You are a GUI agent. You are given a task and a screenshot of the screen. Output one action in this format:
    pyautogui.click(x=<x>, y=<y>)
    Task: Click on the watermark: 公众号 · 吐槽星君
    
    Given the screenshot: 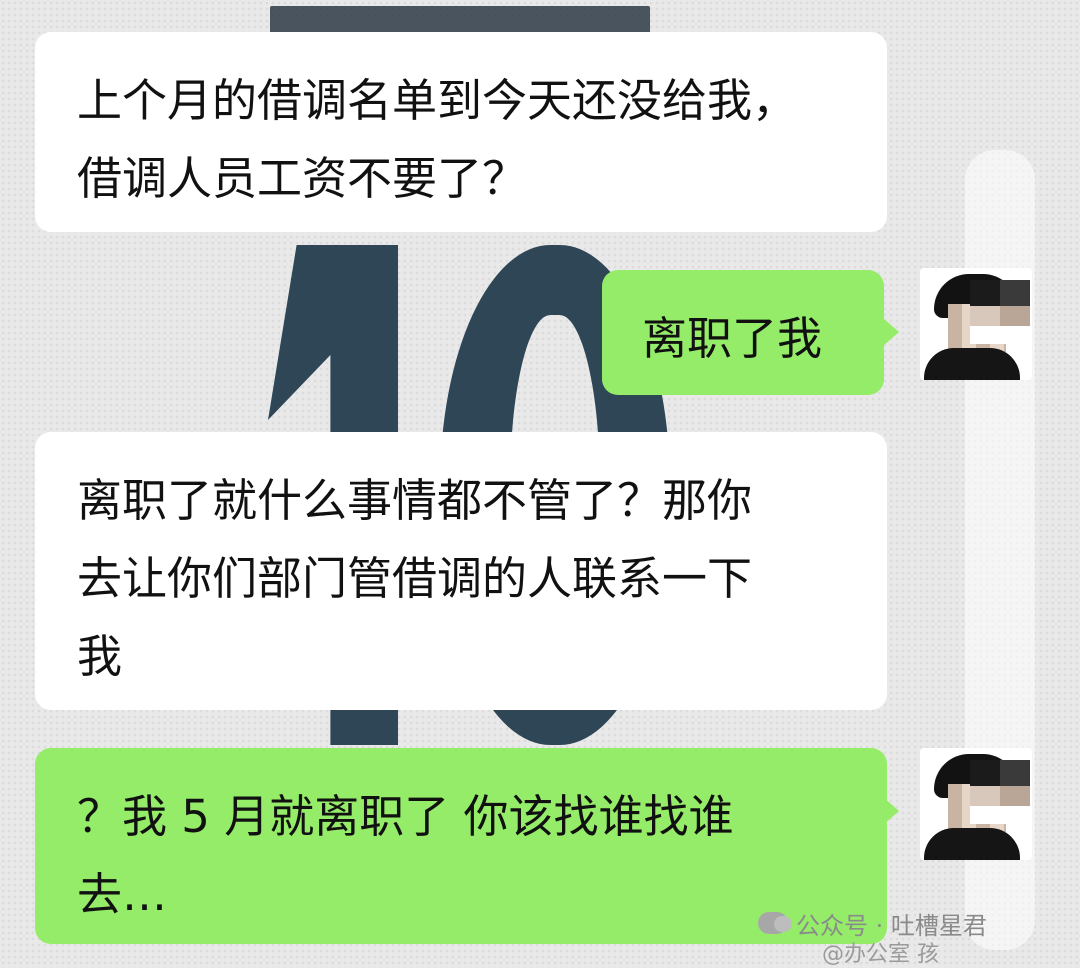 What is the action you would take?
    pyautogui.click(x=872, y=924)
    